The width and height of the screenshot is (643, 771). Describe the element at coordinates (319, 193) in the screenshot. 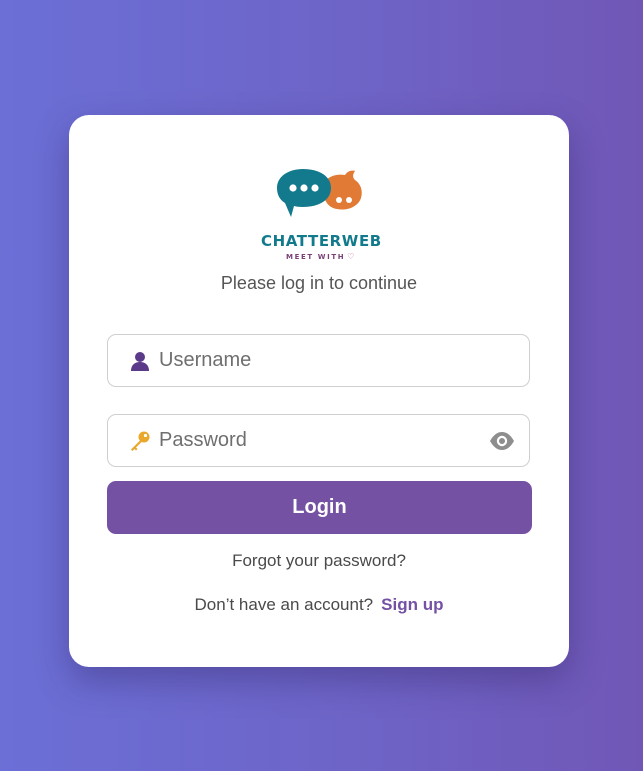

I see `chat-bubbles-icon` at that location.